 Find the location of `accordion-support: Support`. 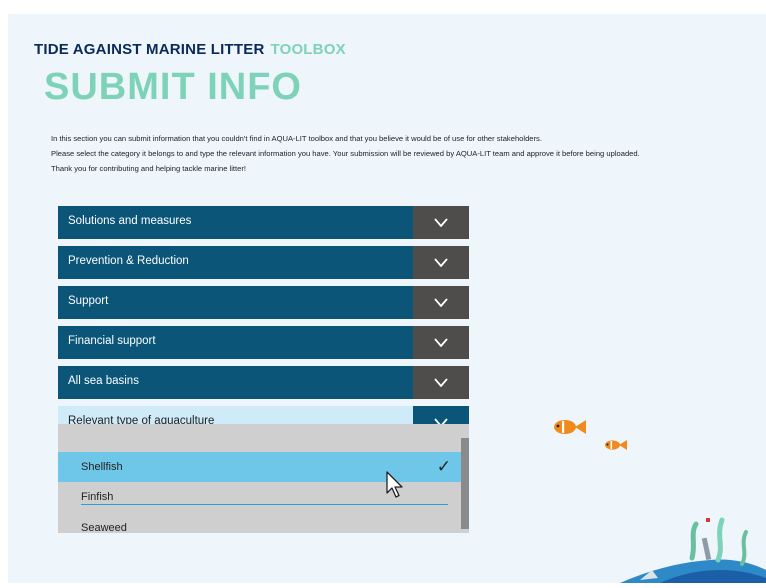

accordion-support: Support is located at coordinates (263, 302).